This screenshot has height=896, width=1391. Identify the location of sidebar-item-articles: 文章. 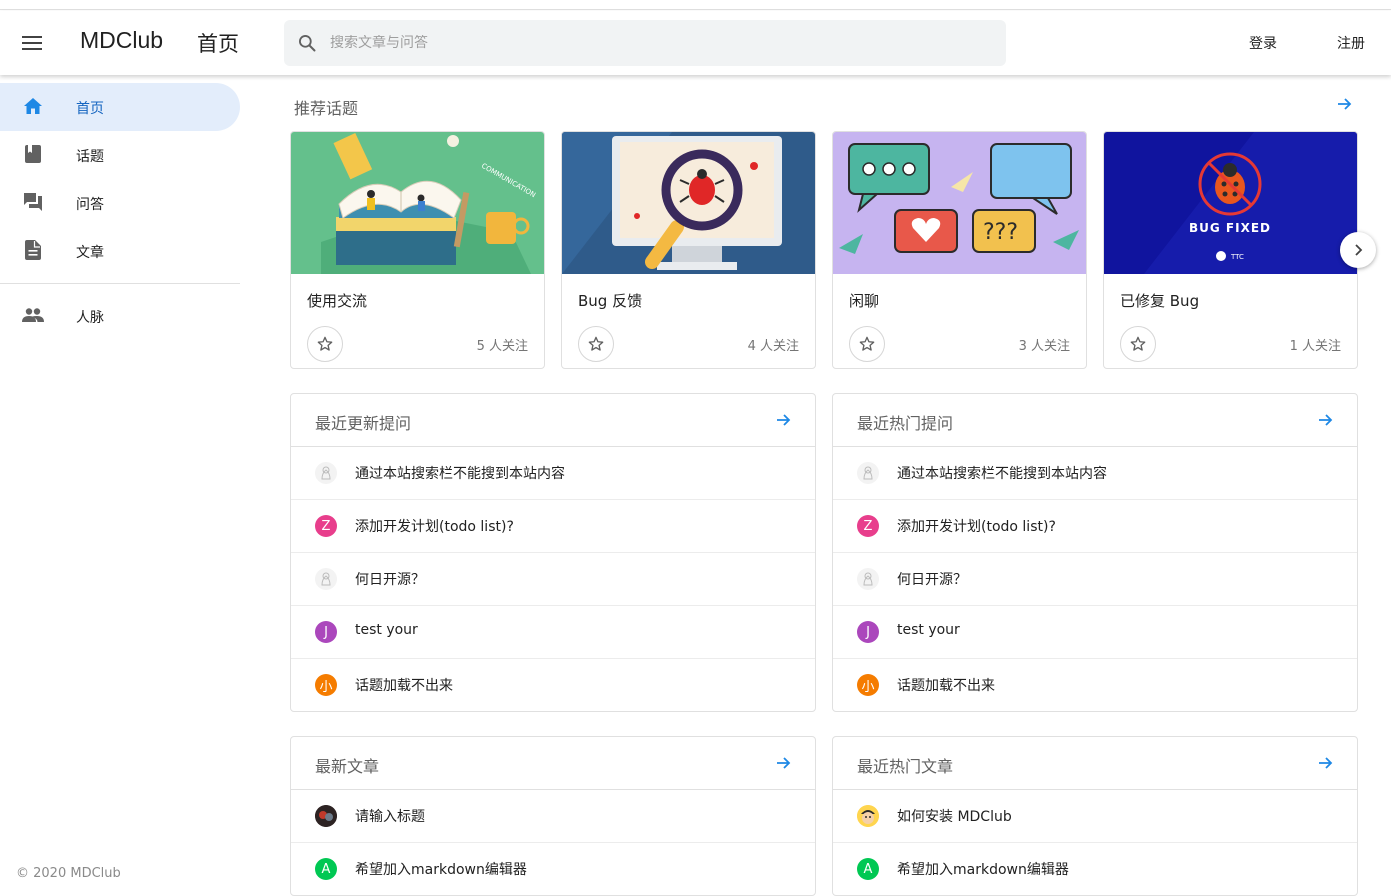
(120, 251).